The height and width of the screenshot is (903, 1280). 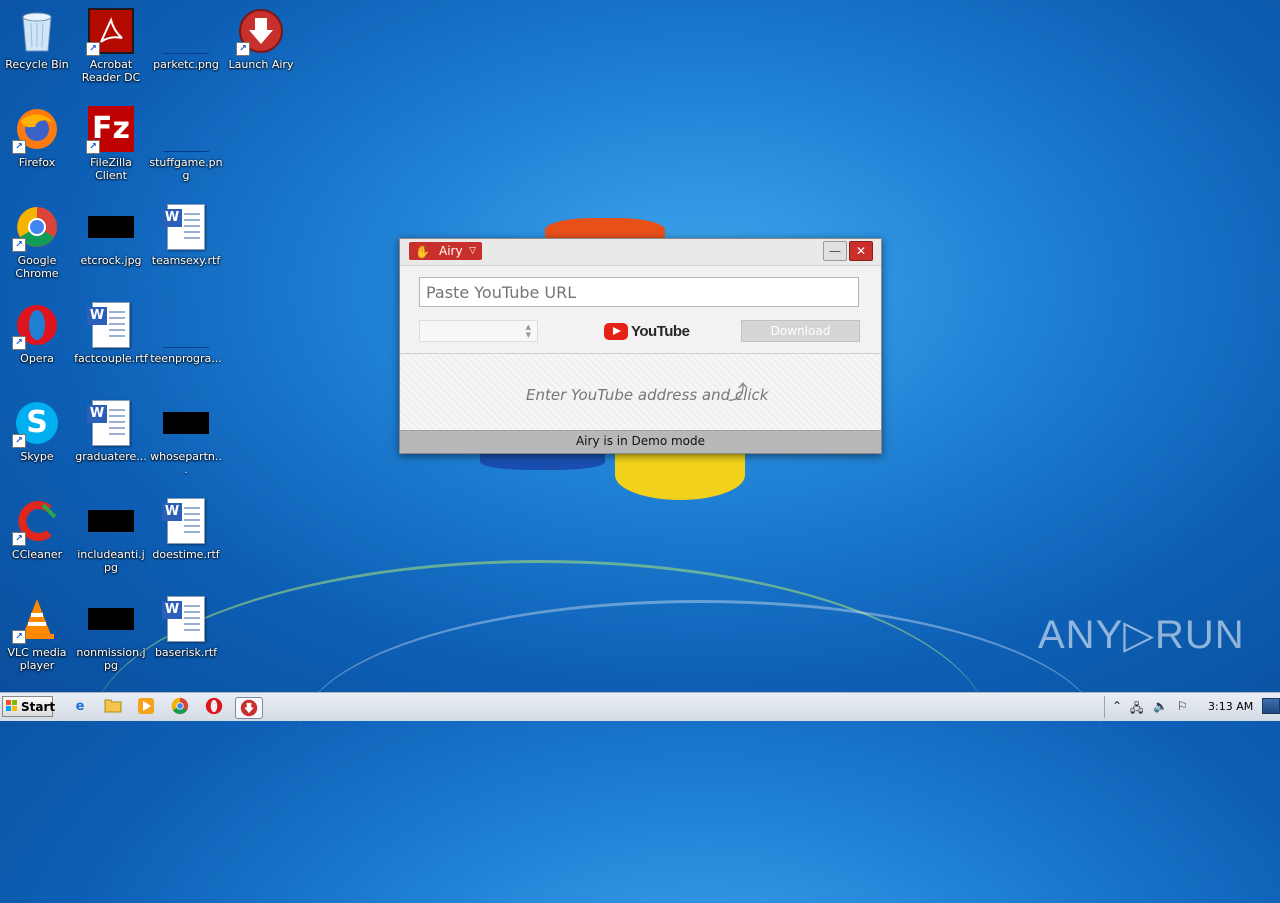 What do you see at coordinates (37, 456) in the screenshot?
I see `desktop-icon-label: Skype` at bounding box center [37, 456].